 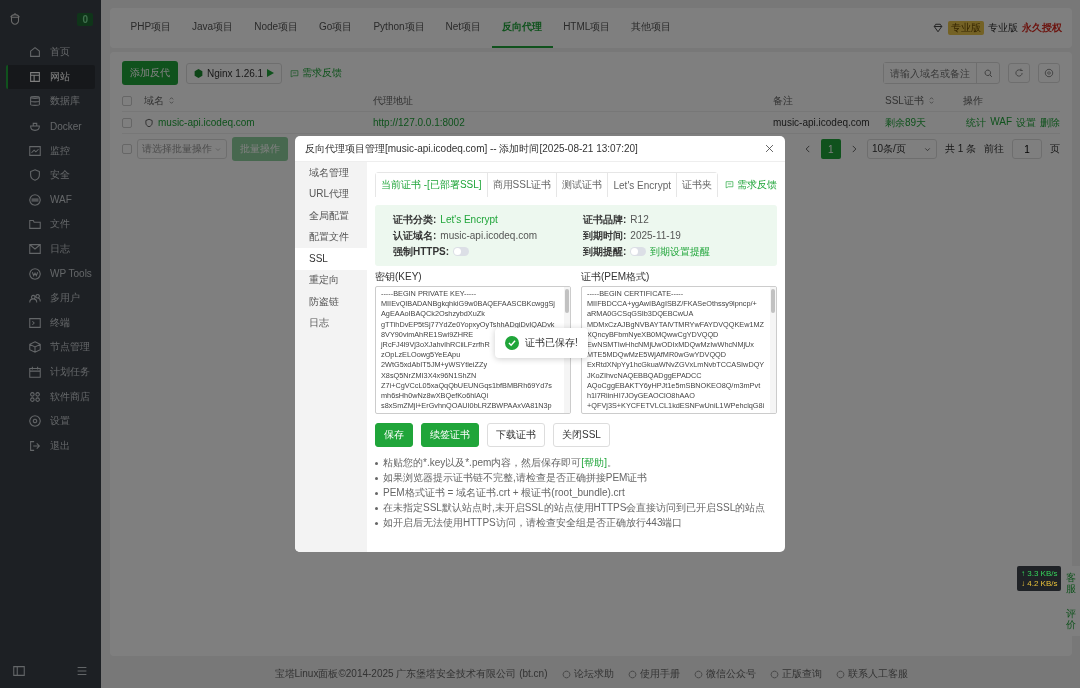 I want to click on feedback-icon, so click(x=295, y=73).